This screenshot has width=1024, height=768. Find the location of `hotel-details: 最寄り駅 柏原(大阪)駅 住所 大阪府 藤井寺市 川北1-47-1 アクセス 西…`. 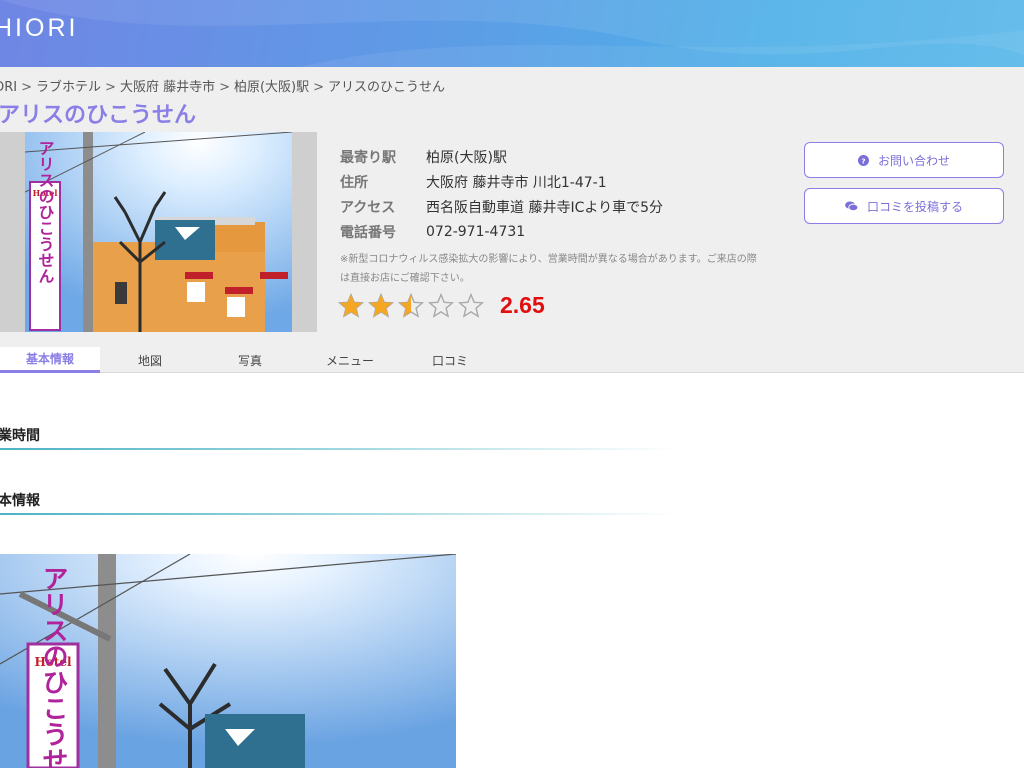

hotel-details: 最寄り駅 柏原(大阪)駅 住所 大阪府 藤井寺市 川北1-47-1 アクセス 西… is located at coordinates (501, 194).